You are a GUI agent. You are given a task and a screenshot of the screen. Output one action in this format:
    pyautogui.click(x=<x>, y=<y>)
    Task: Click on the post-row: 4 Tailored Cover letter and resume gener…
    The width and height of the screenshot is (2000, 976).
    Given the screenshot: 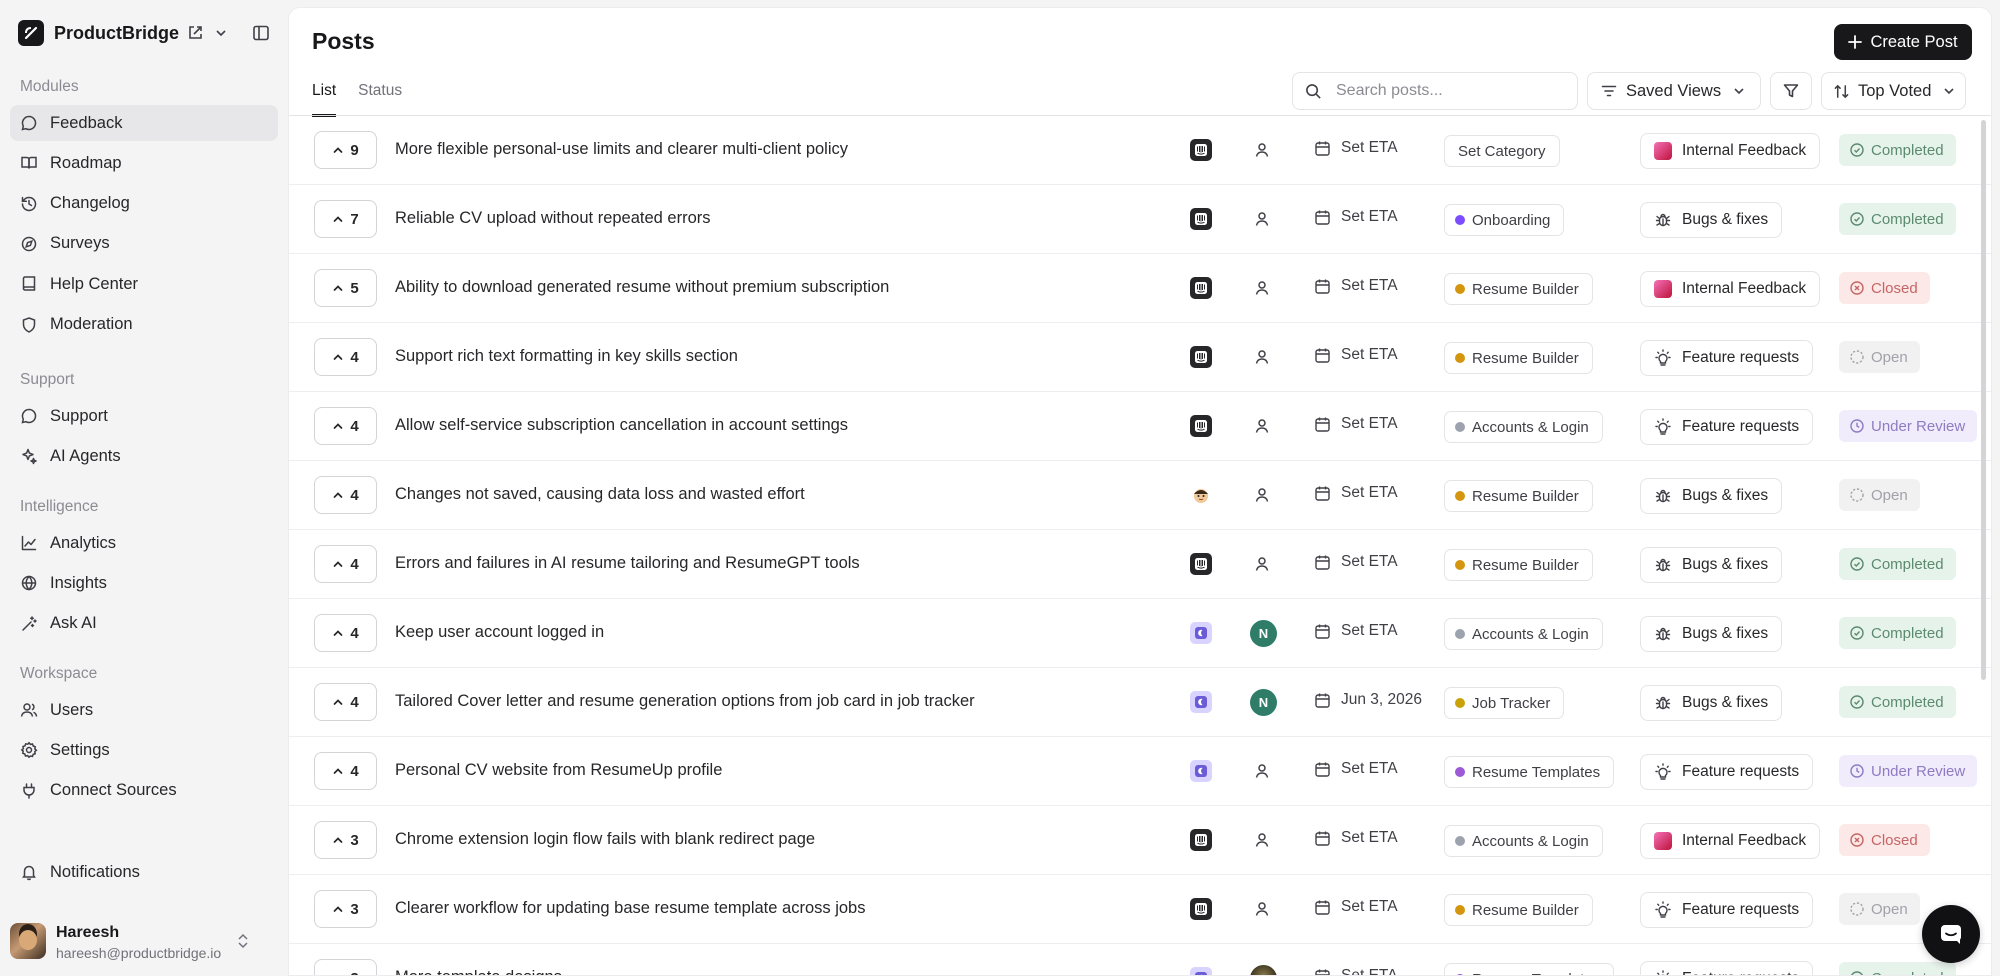 What is the action you would take?
    pyautogui.click(x=1140, y=702)
    